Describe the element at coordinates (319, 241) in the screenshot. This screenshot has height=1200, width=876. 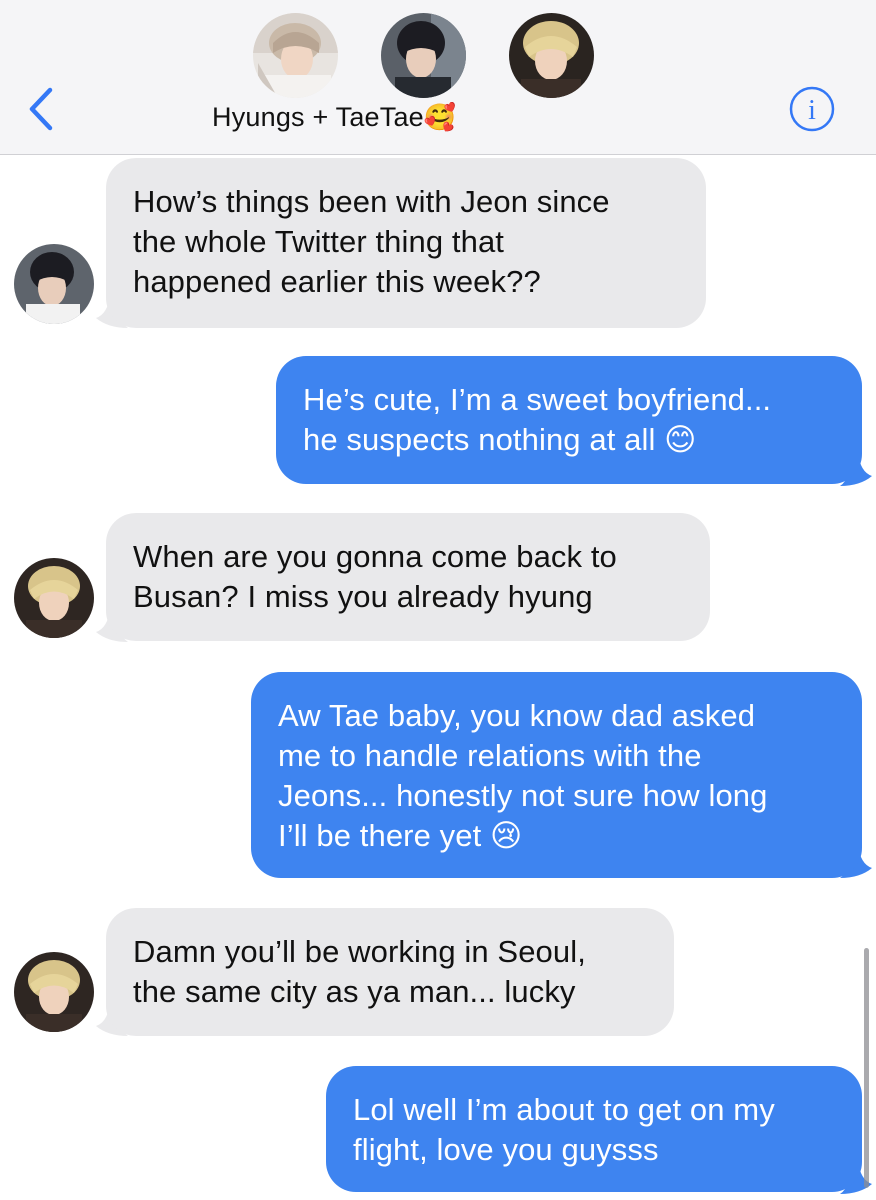
I see `message-line: the whole Twitter thing that` at that location.